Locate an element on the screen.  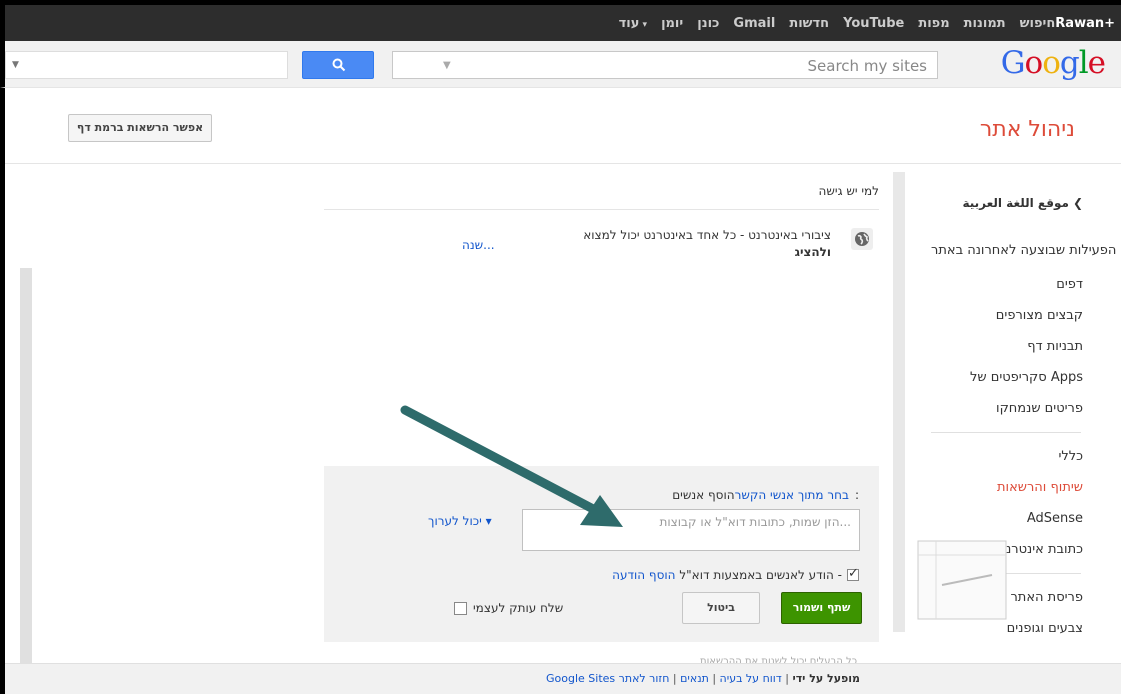
notify-row: הוסף הודעה הודע לאנשים באמצעות דוא"ל - is located at coordinates (735, 574).